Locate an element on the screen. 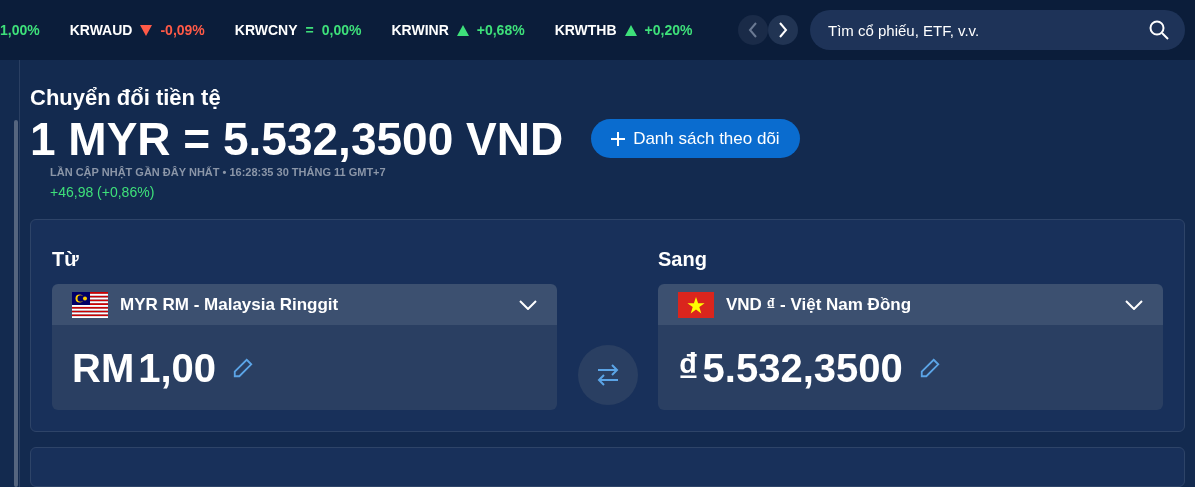 The width and height of the screenshot is (1195, 487). equals-sign: = is located at coordinates (309, 30).